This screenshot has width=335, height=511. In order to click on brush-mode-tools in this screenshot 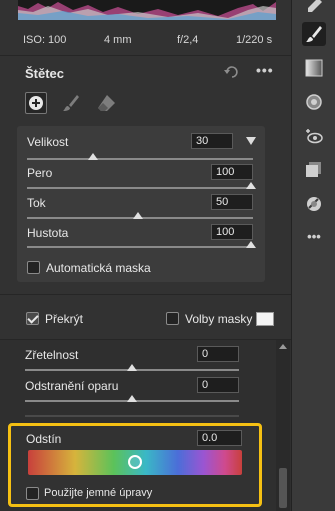, I will do `click(75, 103)`.